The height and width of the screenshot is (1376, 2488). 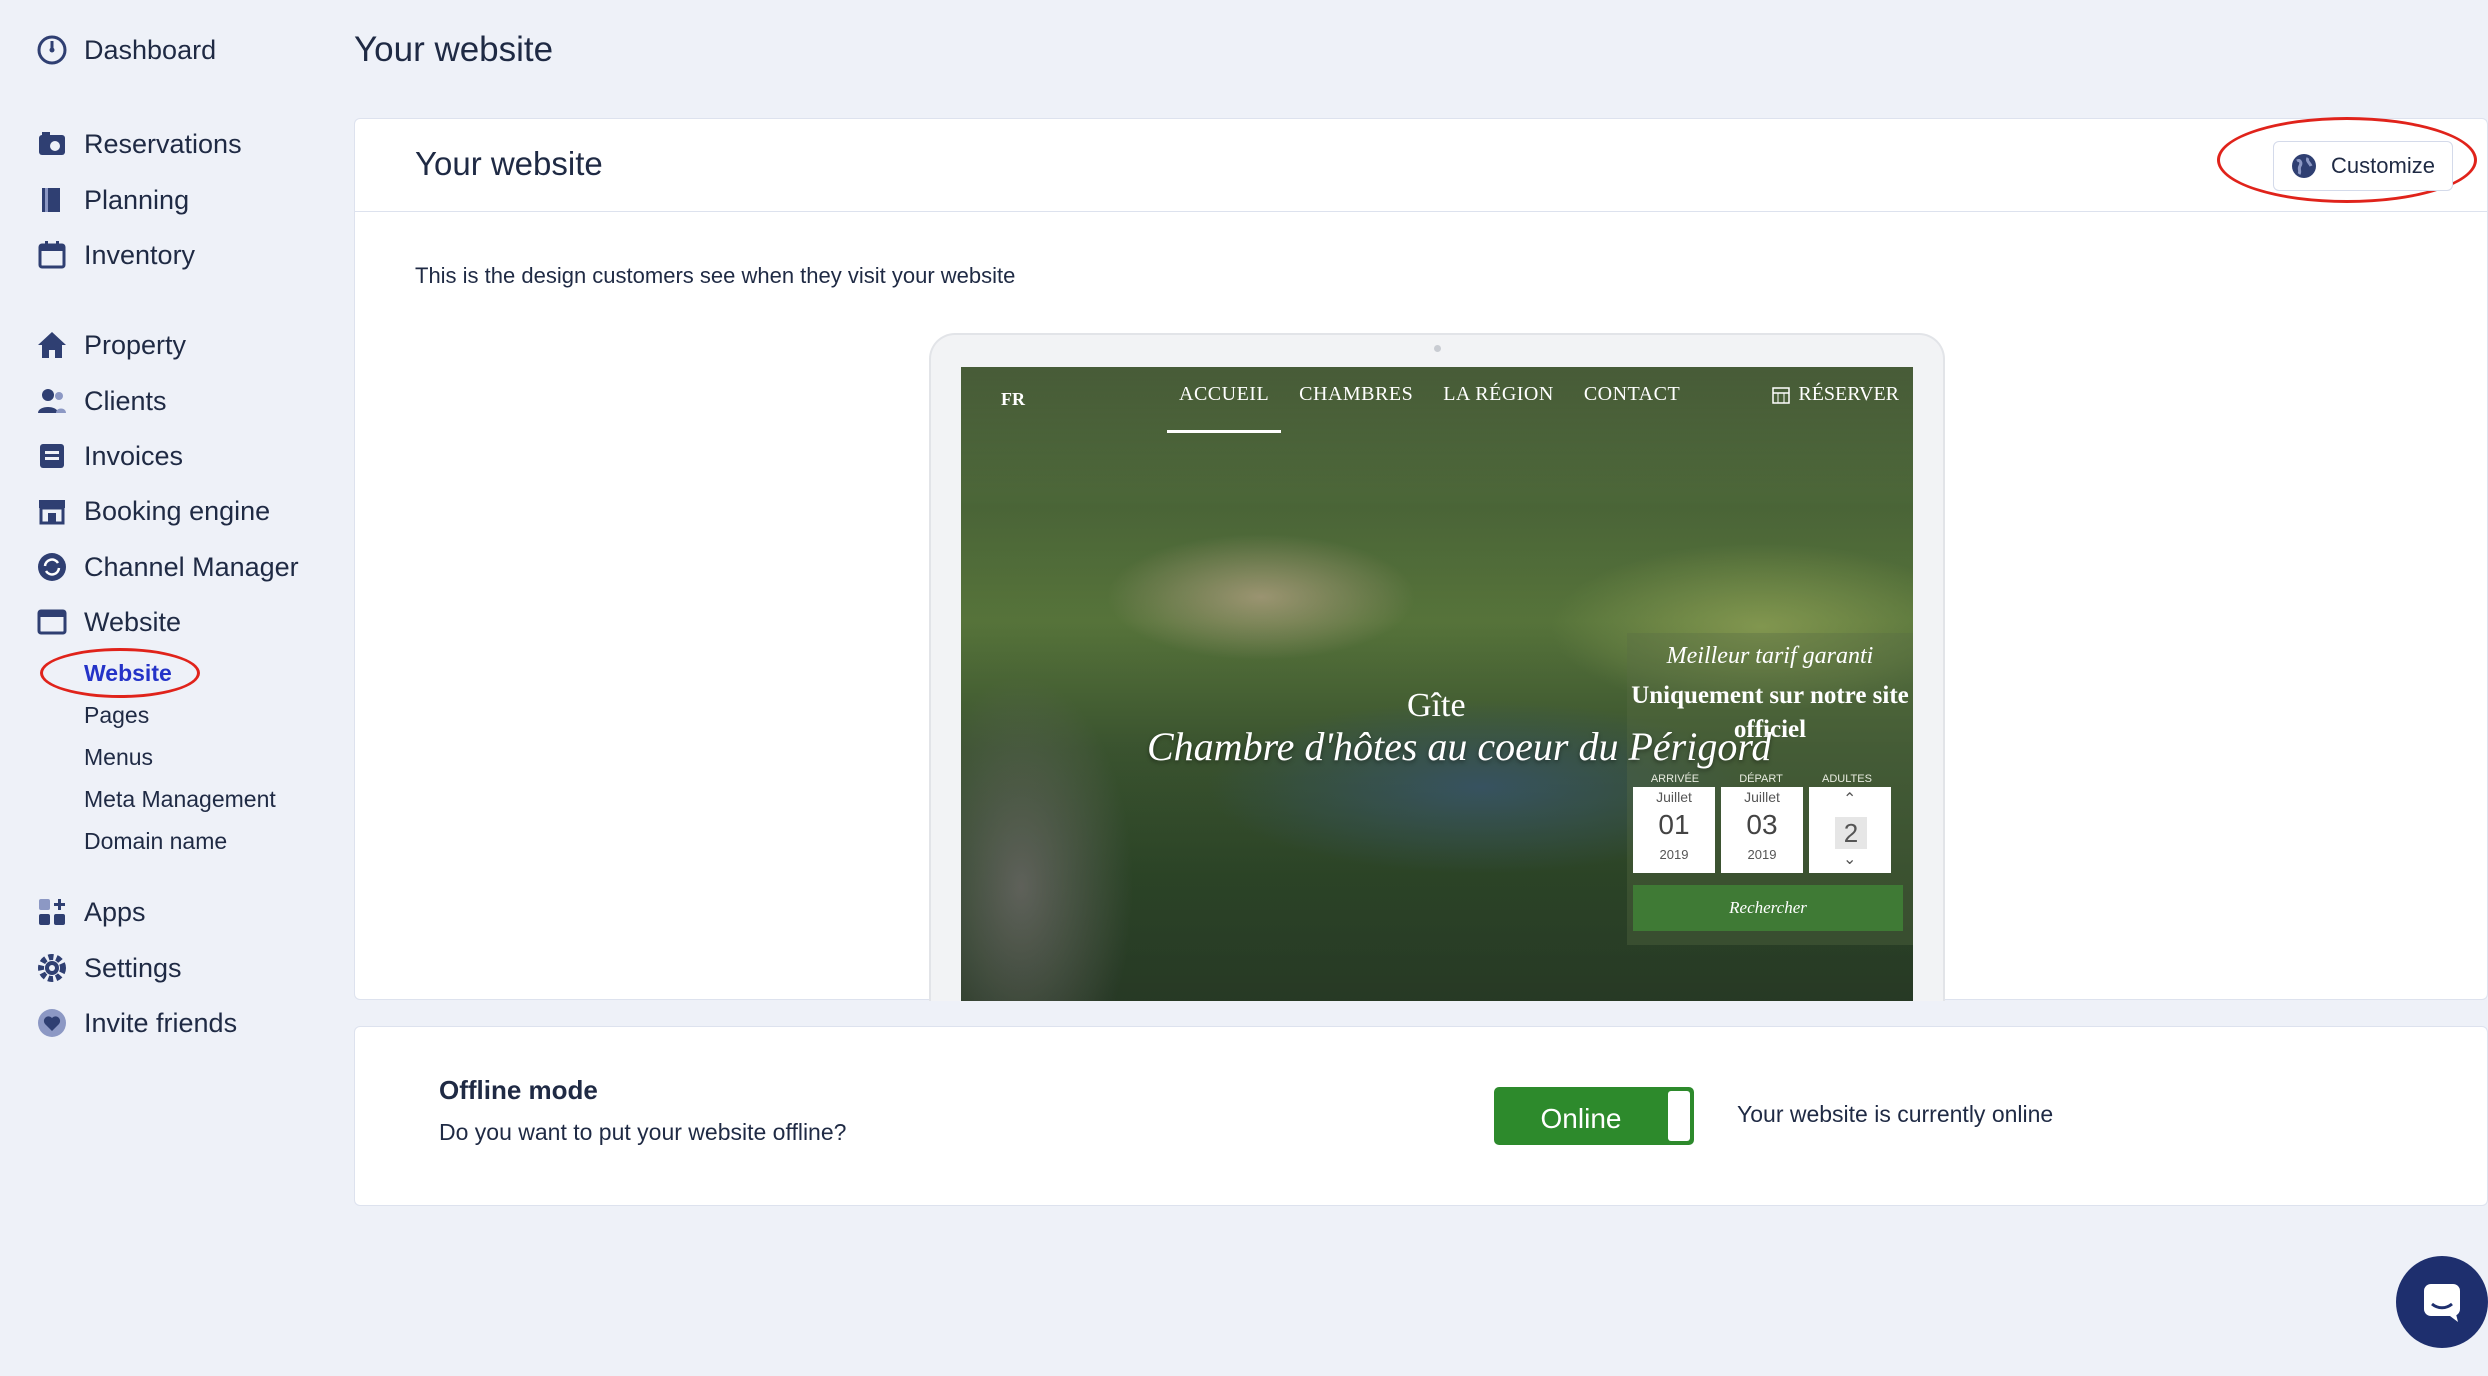 I want to click on home-icon, so click(x=52, y=345).